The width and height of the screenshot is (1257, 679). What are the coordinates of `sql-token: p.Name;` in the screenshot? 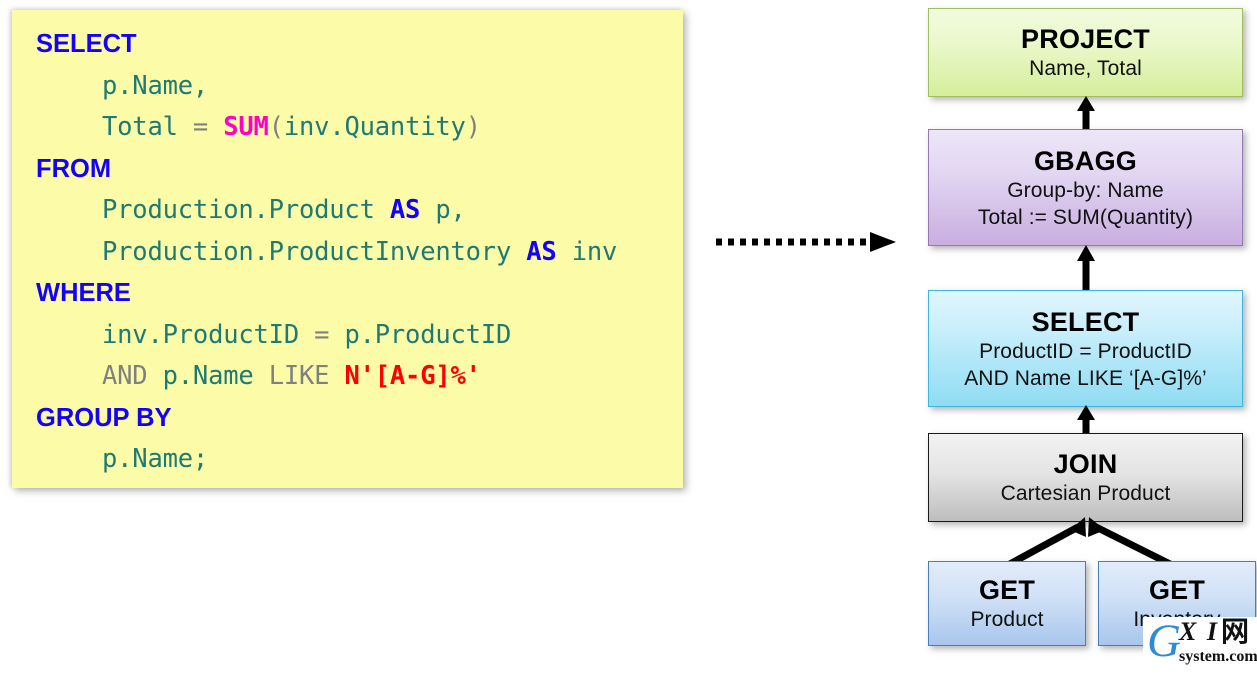 It's located at (155, 459).